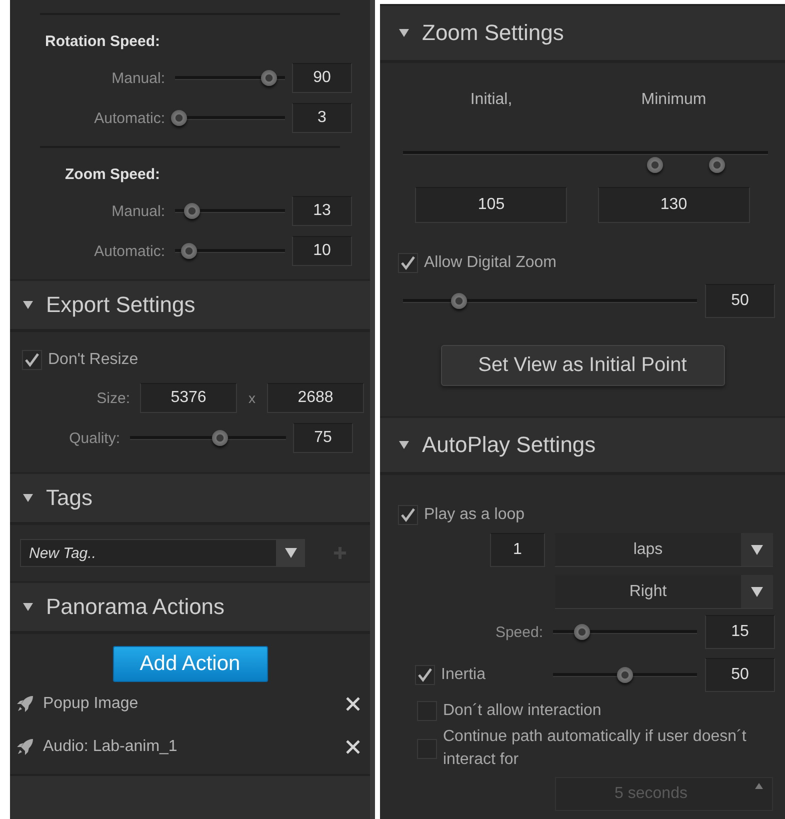 This screenshot has width=785, height=819. I want to click on section-title: Panorama Actions, so click(135, 607).